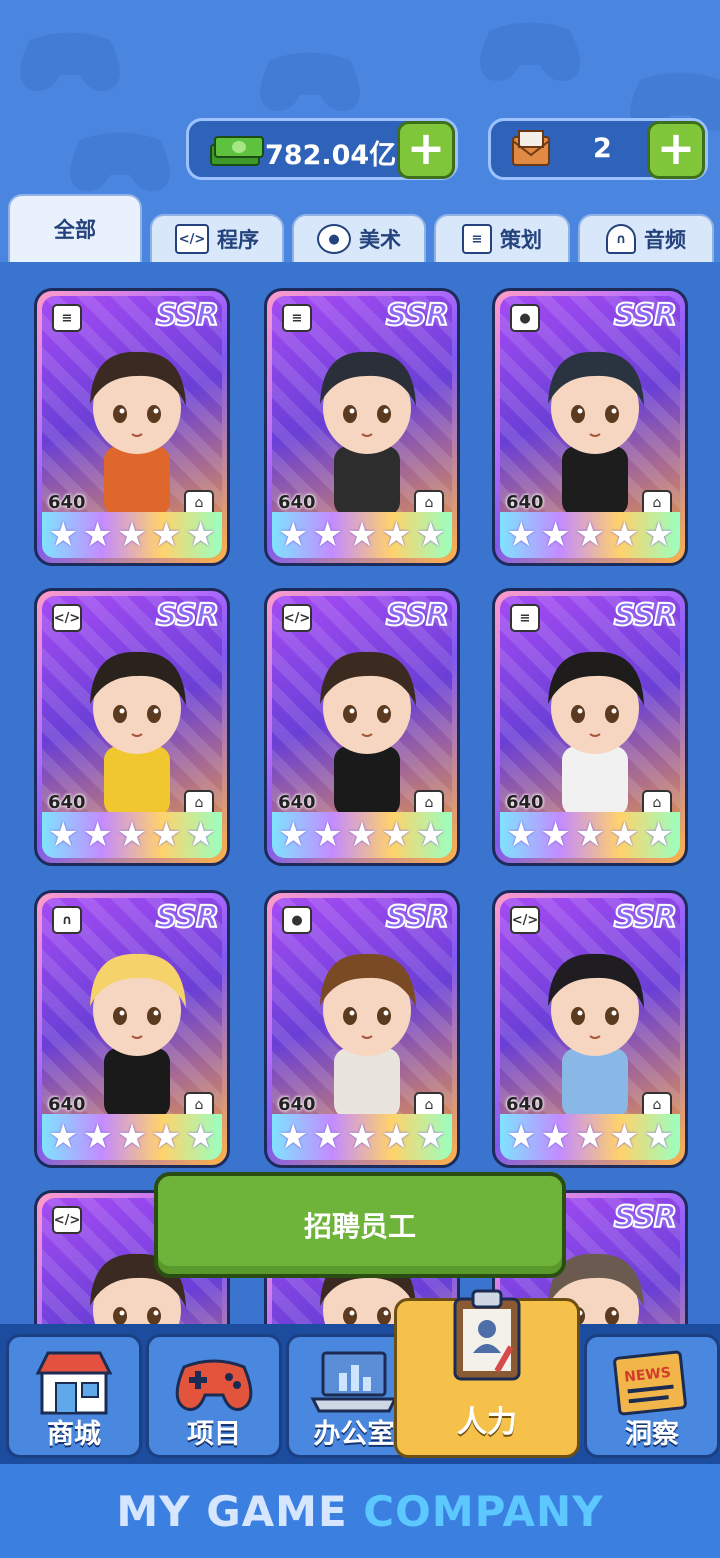  I want to click on tab-label: 美术, so click(380, 240).